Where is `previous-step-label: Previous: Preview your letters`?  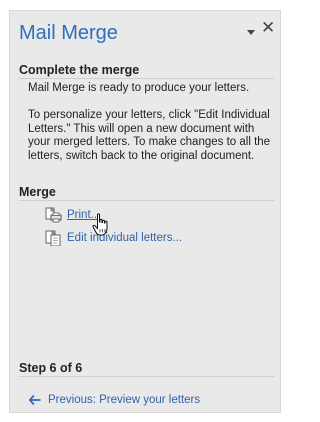
previous-step-label: Previous: Preview your letters is located at coordinates (124, 400).